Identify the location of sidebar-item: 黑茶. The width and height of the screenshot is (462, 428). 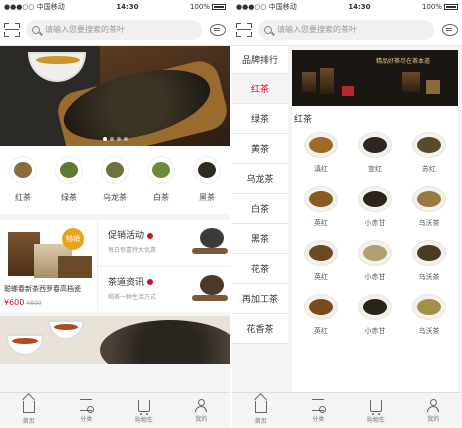
(260, 239).